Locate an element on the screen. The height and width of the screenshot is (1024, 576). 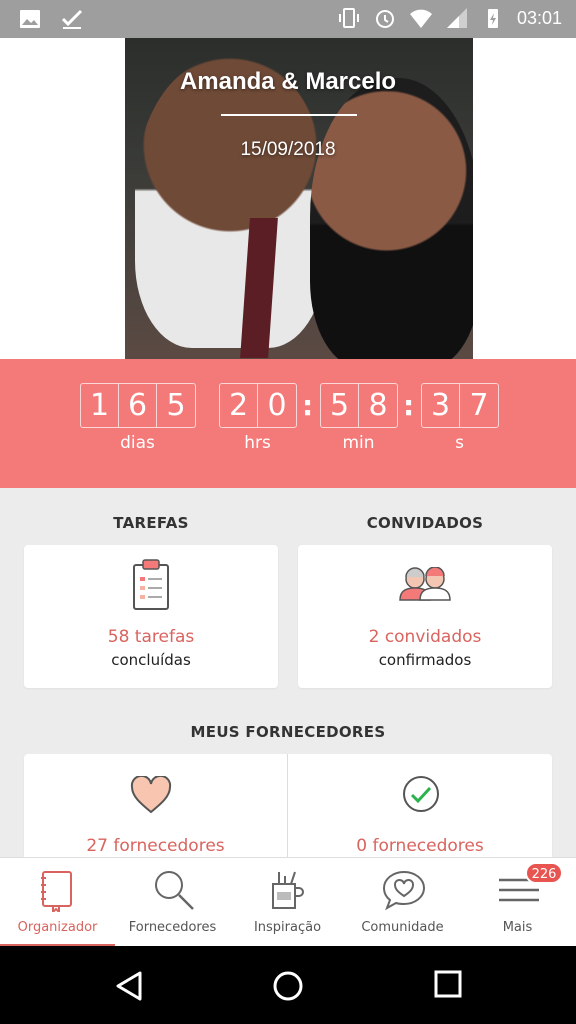
tasks-card: 58 tarefas concluídas is located at coordinates (151, 616).